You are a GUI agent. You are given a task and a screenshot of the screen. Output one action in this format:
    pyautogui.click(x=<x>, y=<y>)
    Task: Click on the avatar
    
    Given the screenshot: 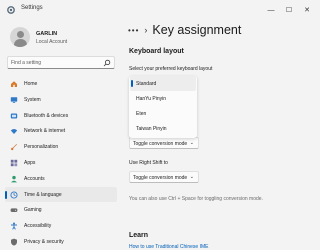 What is the action you would take?
    pyautogui.click(x=20, y=37)
    